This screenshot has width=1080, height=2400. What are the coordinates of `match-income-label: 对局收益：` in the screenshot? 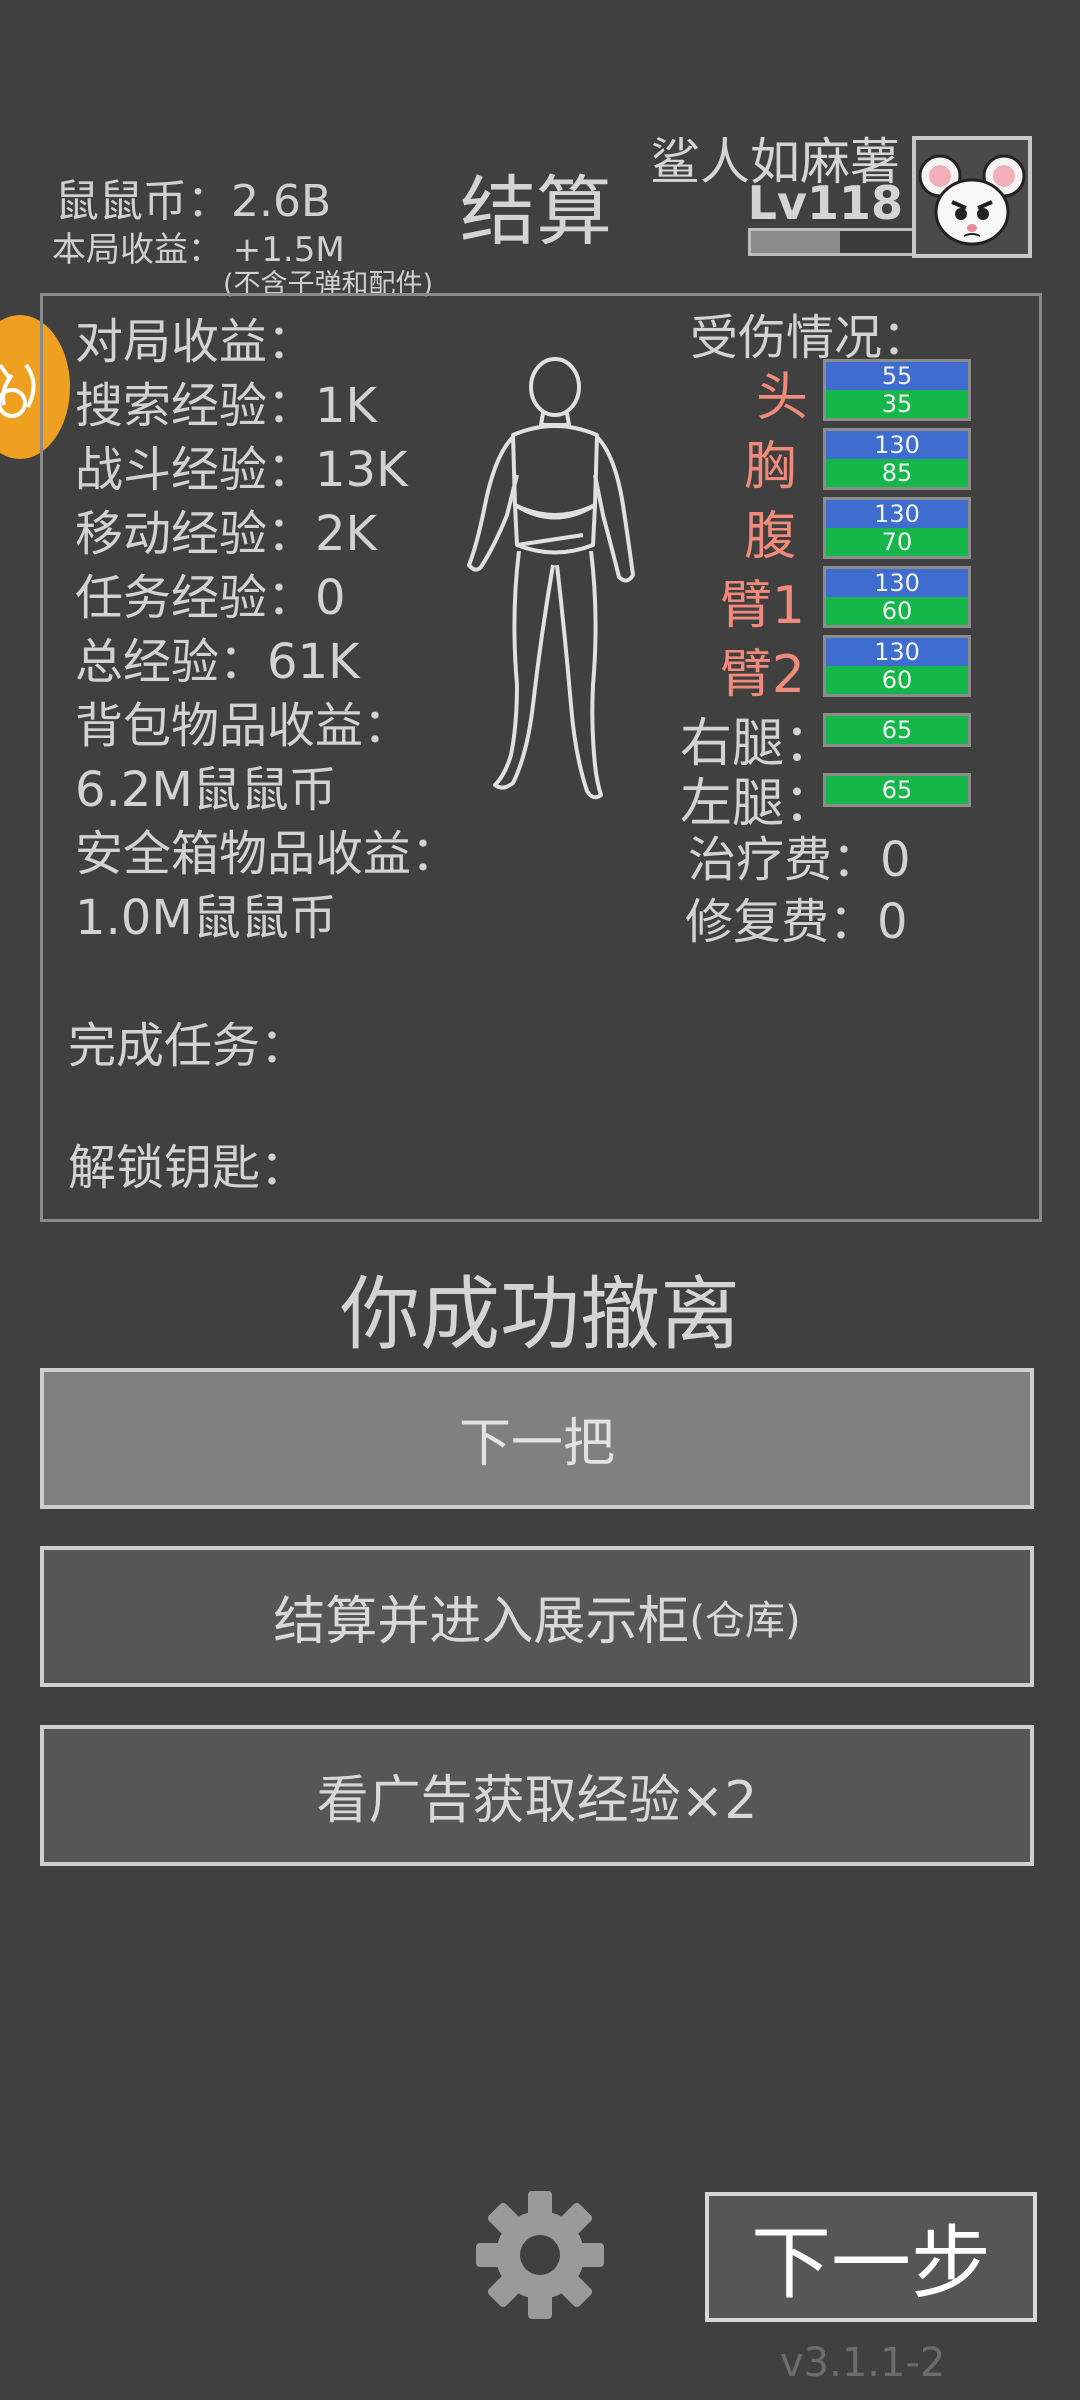 It's located at (195, 342).